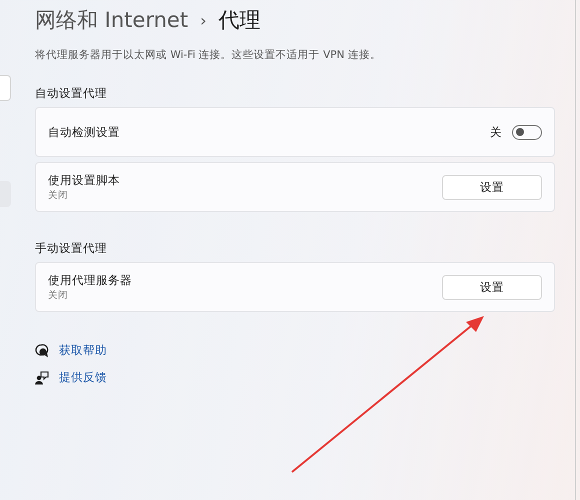  I want to click on section-heading: 自动设置代理, so click(71, 93).